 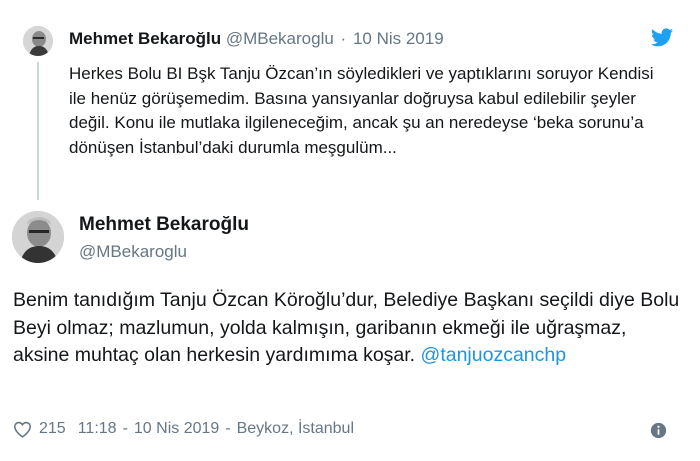 What do you see at coordinates (38, 41) in the screenshot?
I see `quoted-author-avatar` at bounding box center [38, 41].